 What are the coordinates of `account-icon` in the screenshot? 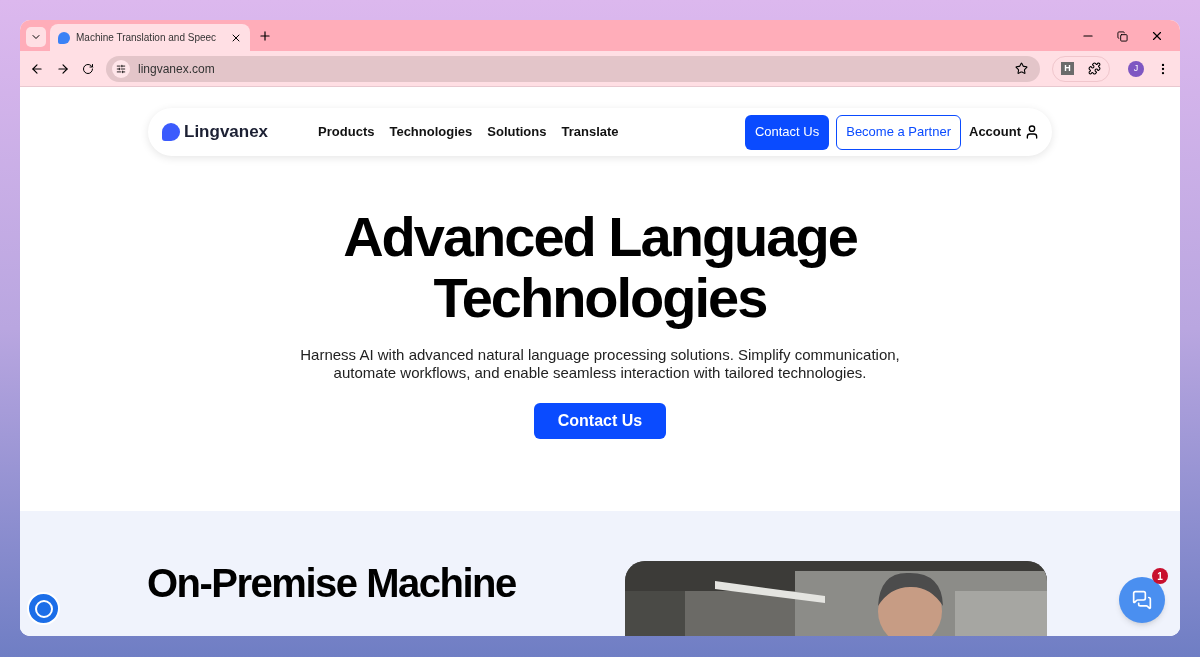 It's located at (1032, 132).